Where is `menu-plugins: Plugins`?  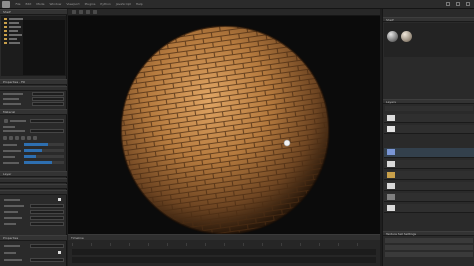
menu-plugins: Plugins is located at coordinates (90, 4).